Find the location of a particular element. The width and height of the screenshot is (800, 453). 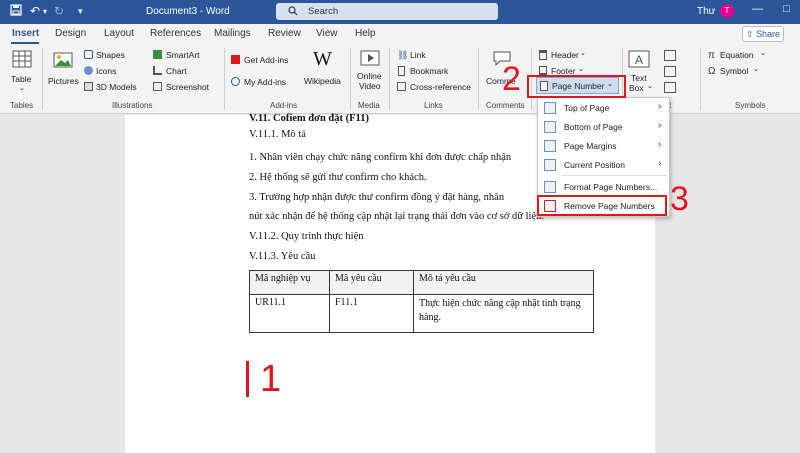

text-box-button: A Text Box ⌄ is located at coordinates (639, 74).